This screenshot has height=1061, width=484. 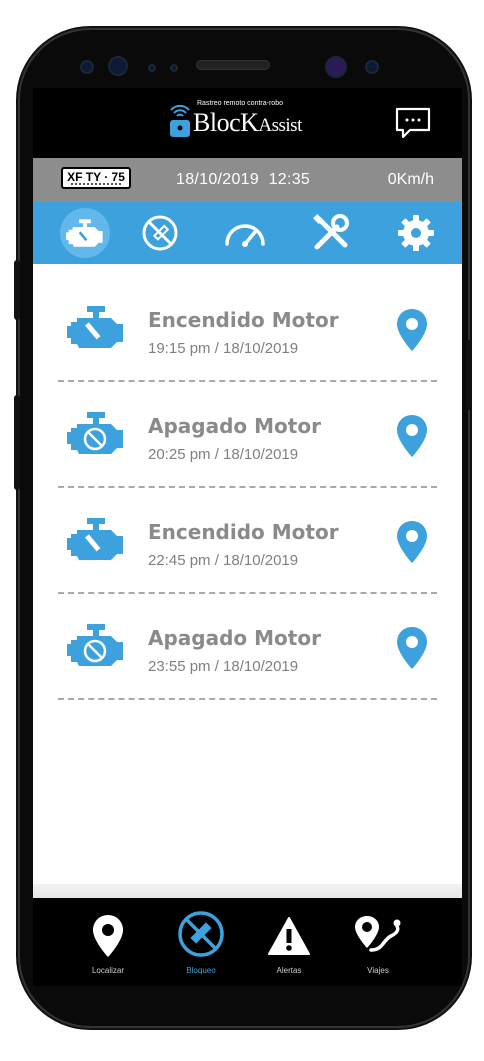 I want to click on chat-button, so click(x=413, y=123).